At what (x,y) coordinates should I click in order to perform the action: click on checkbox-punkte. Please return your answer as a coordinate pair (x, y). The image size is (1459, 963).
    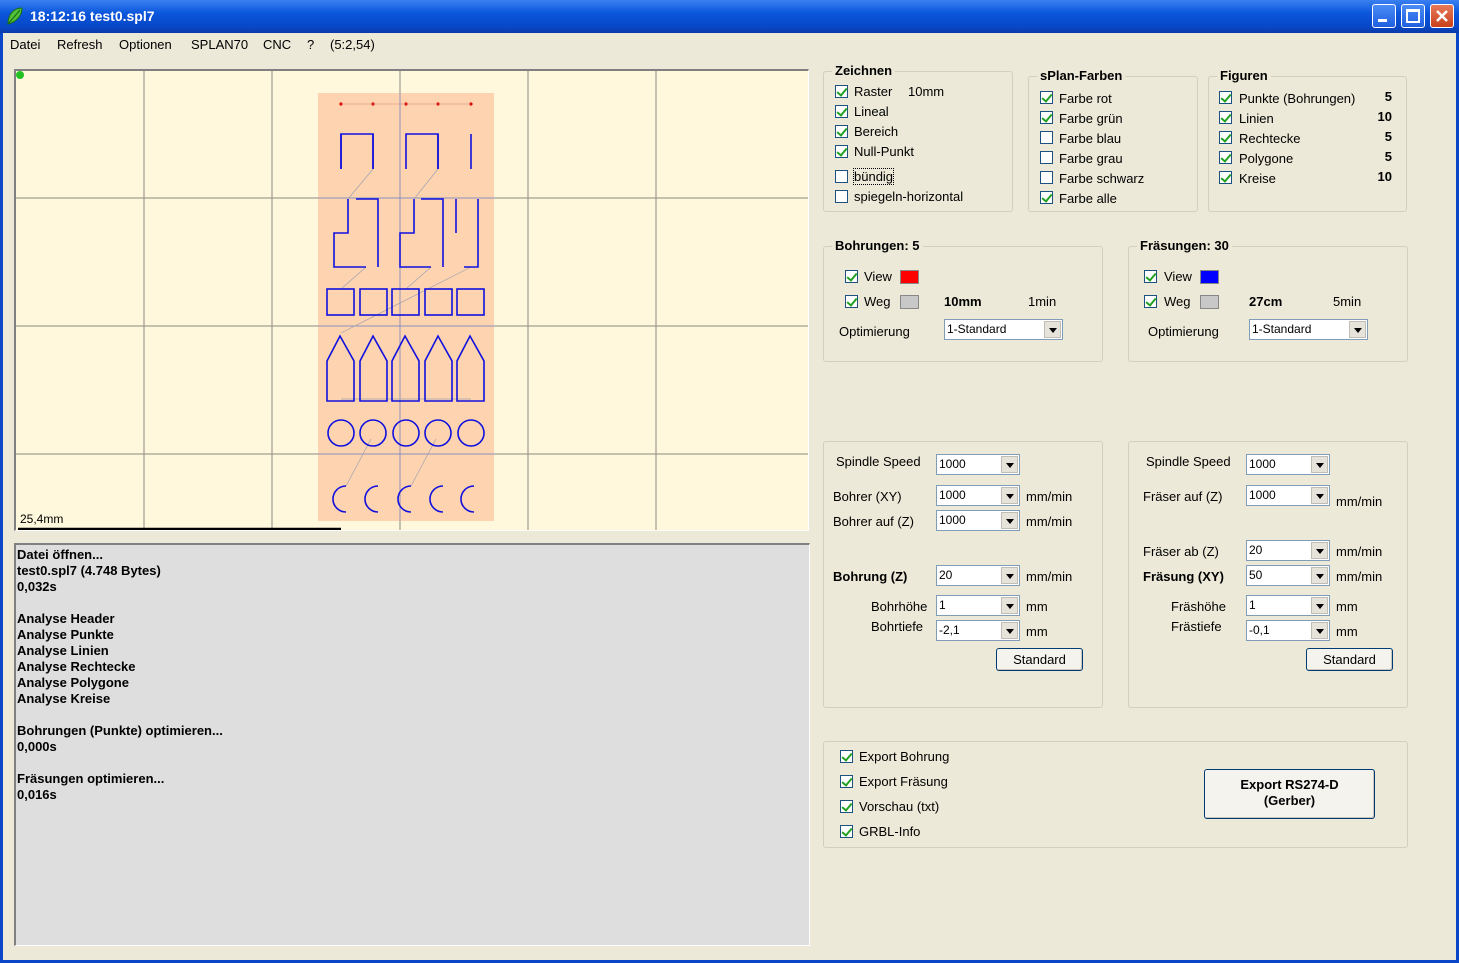
    Looking at the image, I should click on (1225, 97).